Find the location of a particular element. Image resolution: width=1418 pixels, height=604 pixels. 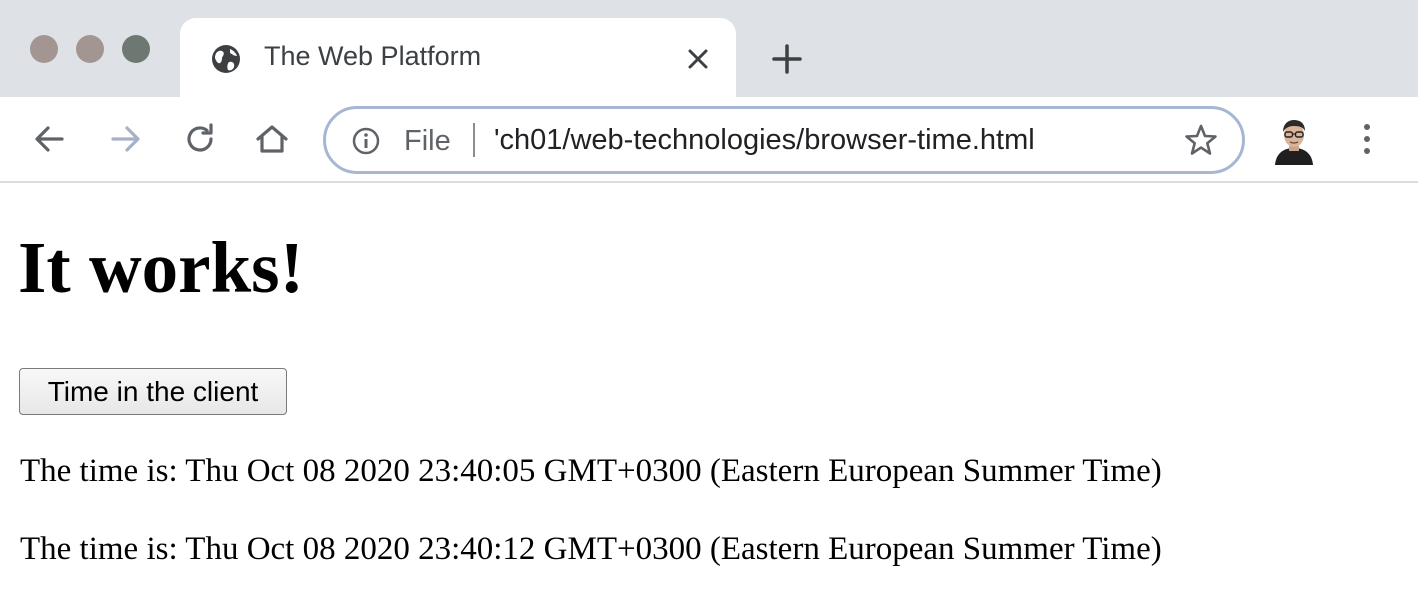

globe-icon is located at coordinates (226, 59).